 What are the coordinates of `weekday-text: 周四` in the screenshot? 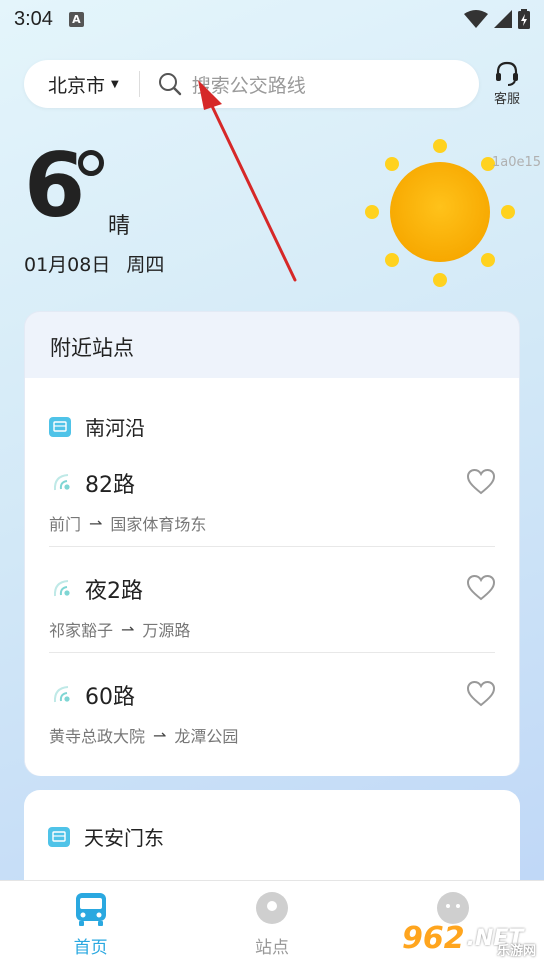 It's located at (145, 265).